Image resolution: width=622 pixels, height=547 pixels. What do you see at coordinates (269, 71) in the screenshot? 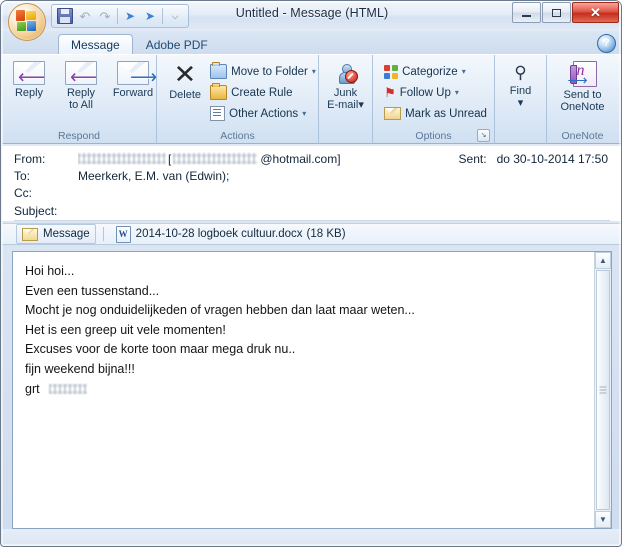
I see `move-to-folder-label: Move to Folder` at bounding box center [269, 71].